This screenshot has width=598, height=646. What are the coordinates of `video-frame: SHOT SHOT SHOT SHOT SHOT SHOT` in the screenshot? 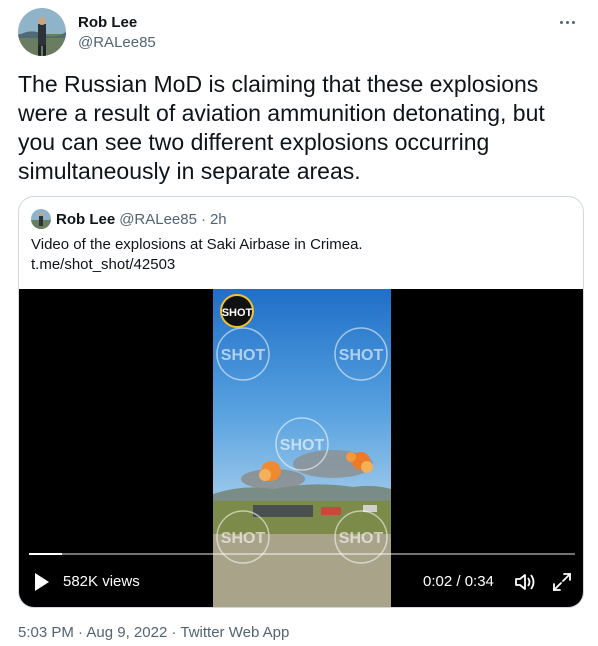 It's located at (302, 448).